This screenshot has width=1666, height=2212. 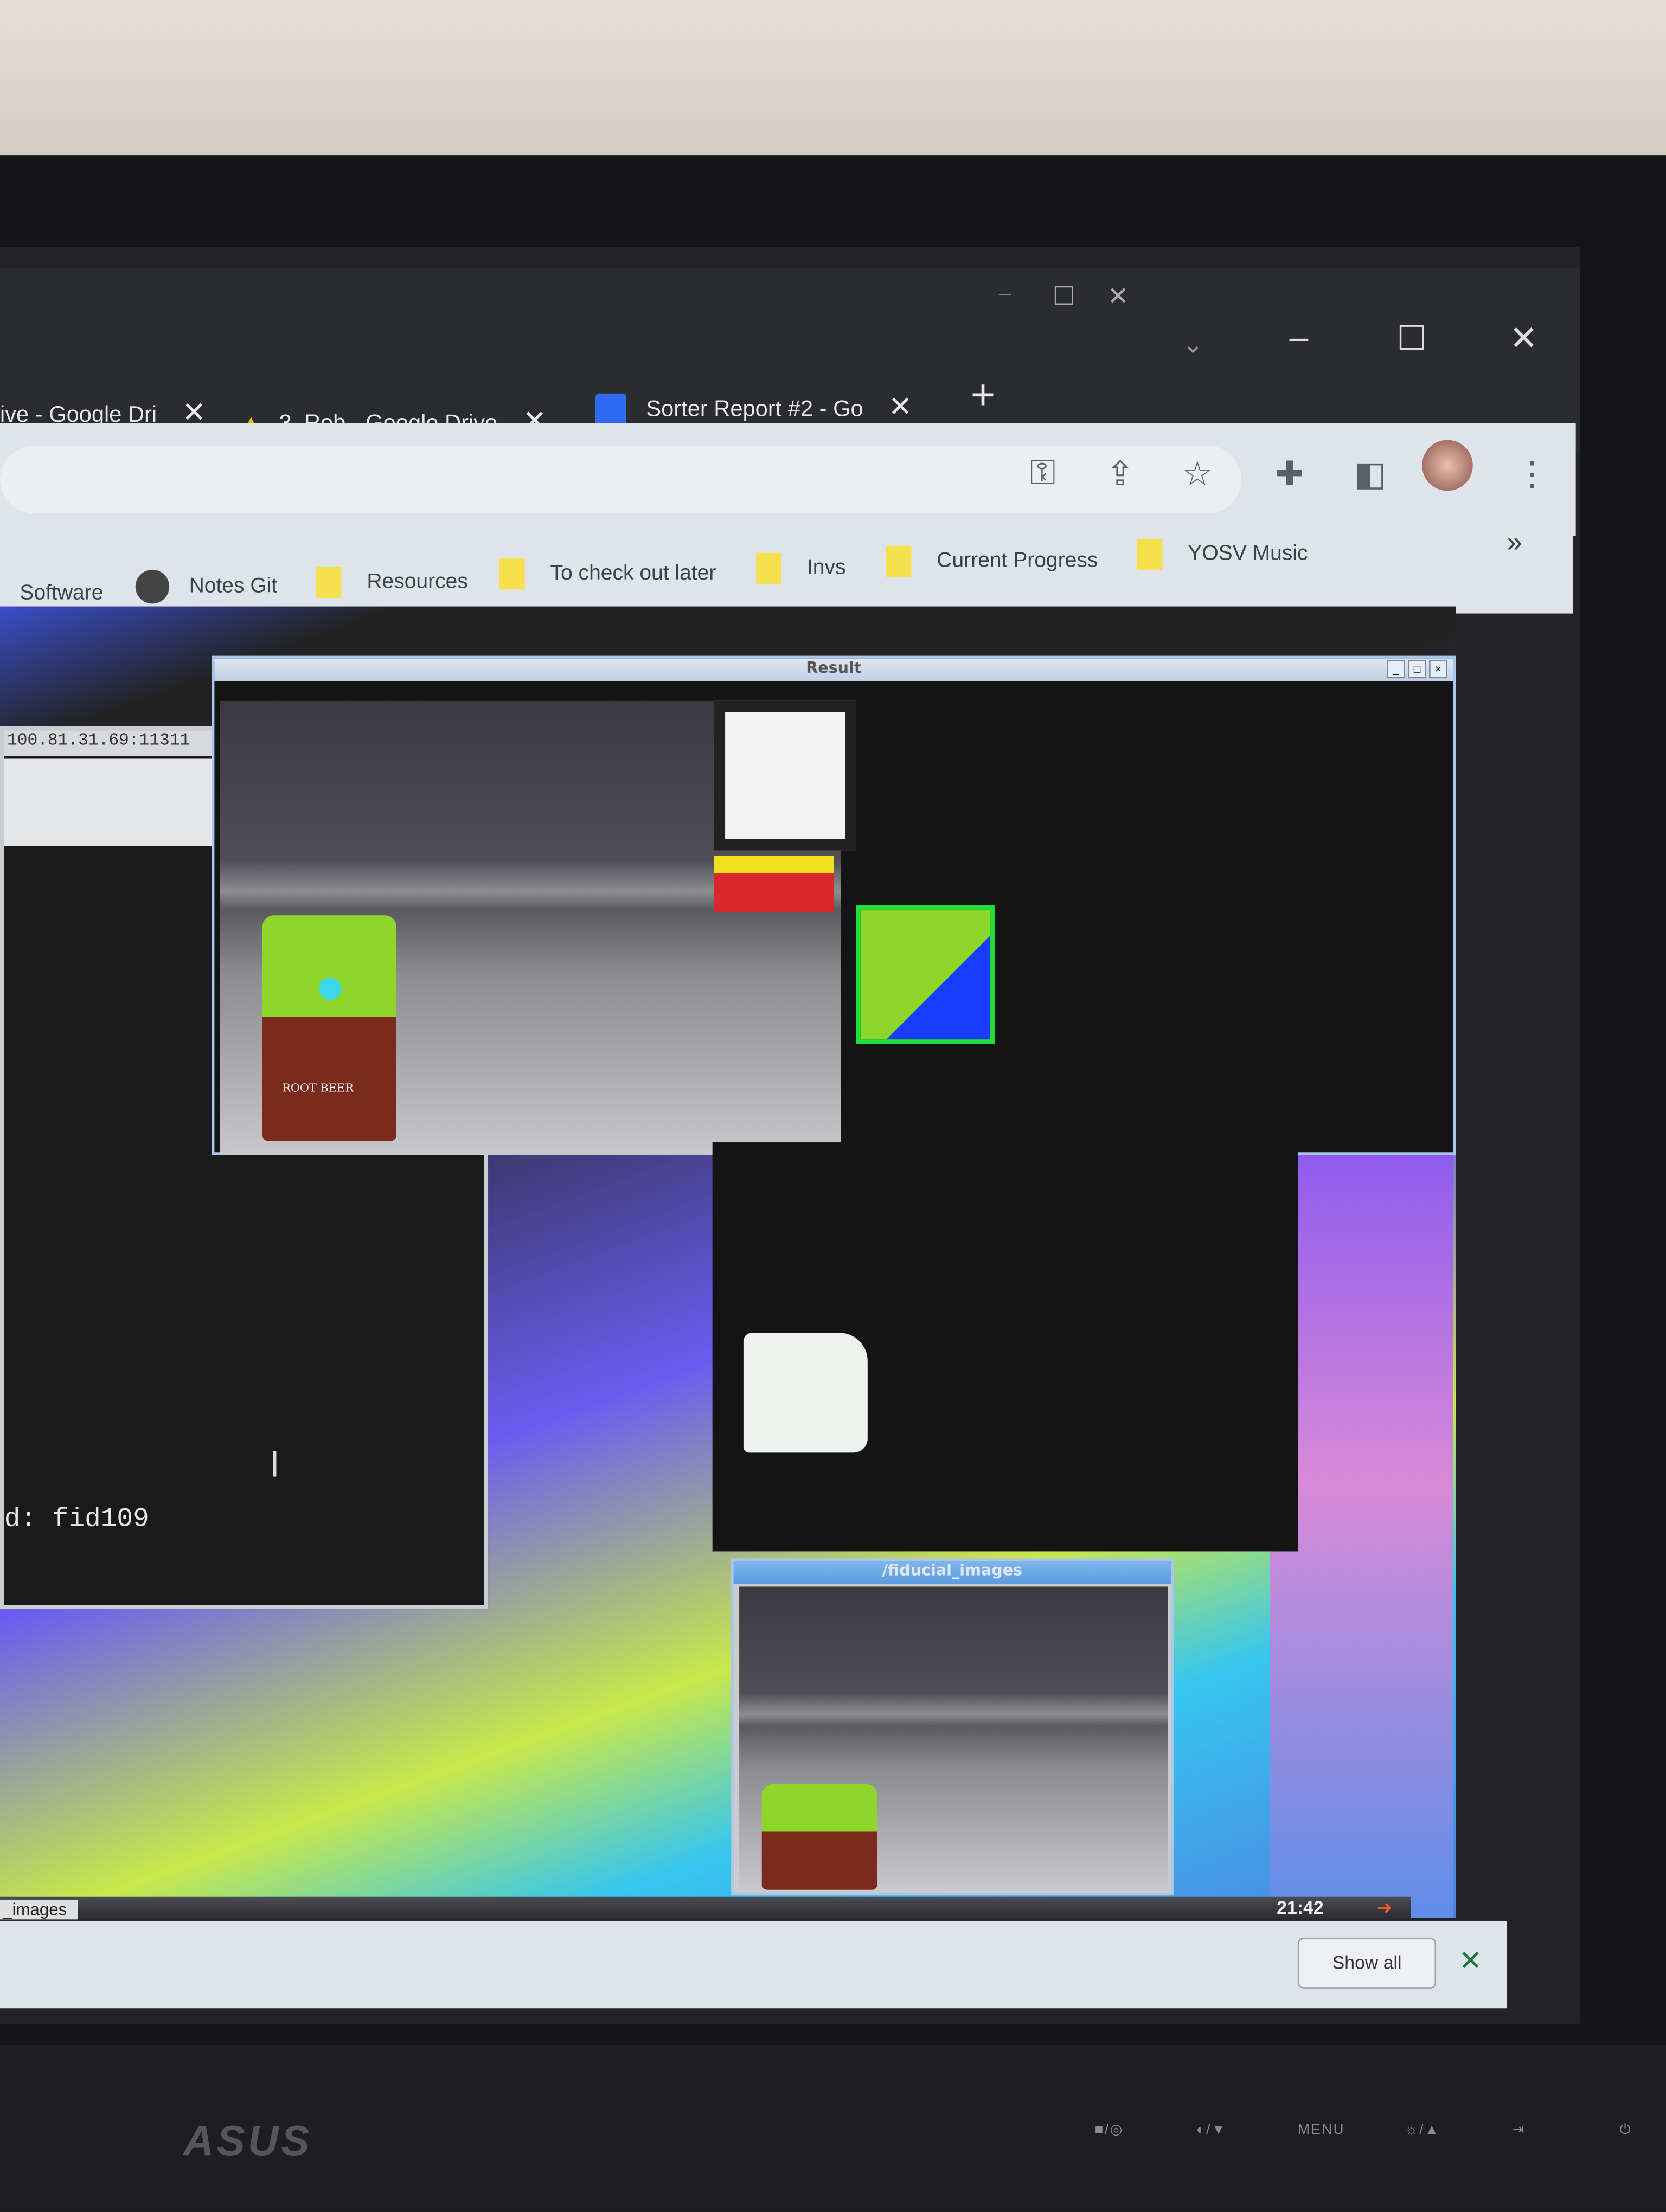 I want to click on bookmark-label: Resources, so click(x=418, y=581).